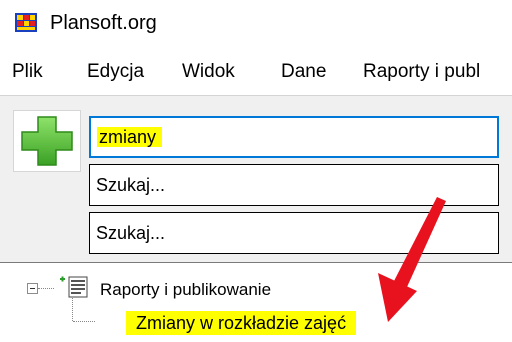  I want to click on menu-edycja: Edycja, so click(115, 72).